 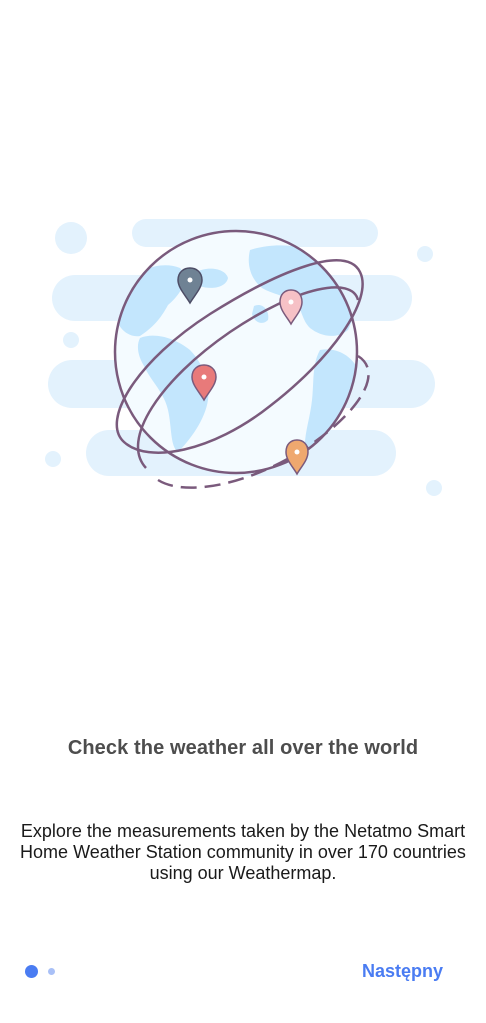 What do you see at coordinates (243, 748) in the screenshot?
I see `onboarding-title: Check the weather all over the world` at bounding box center [243, 748].